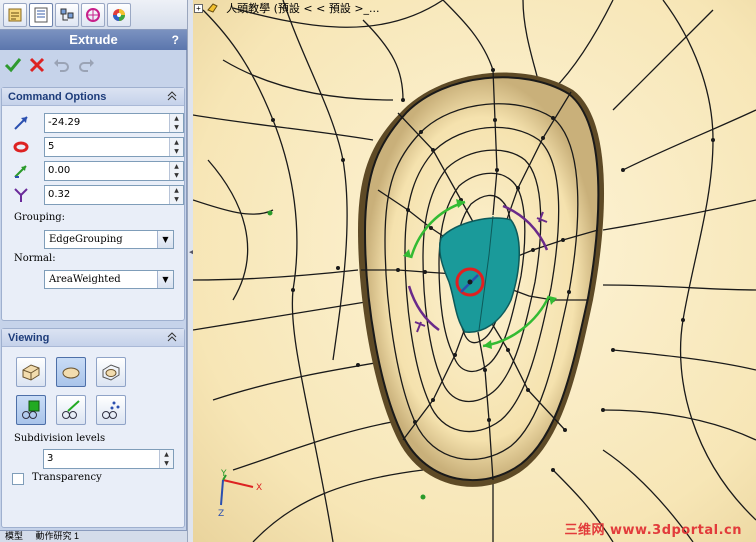 The width and height of the screenshot is (756, 542). Describe the element at coordinates (87, 65) in the screenshot. I see `redo-icon` at that location.